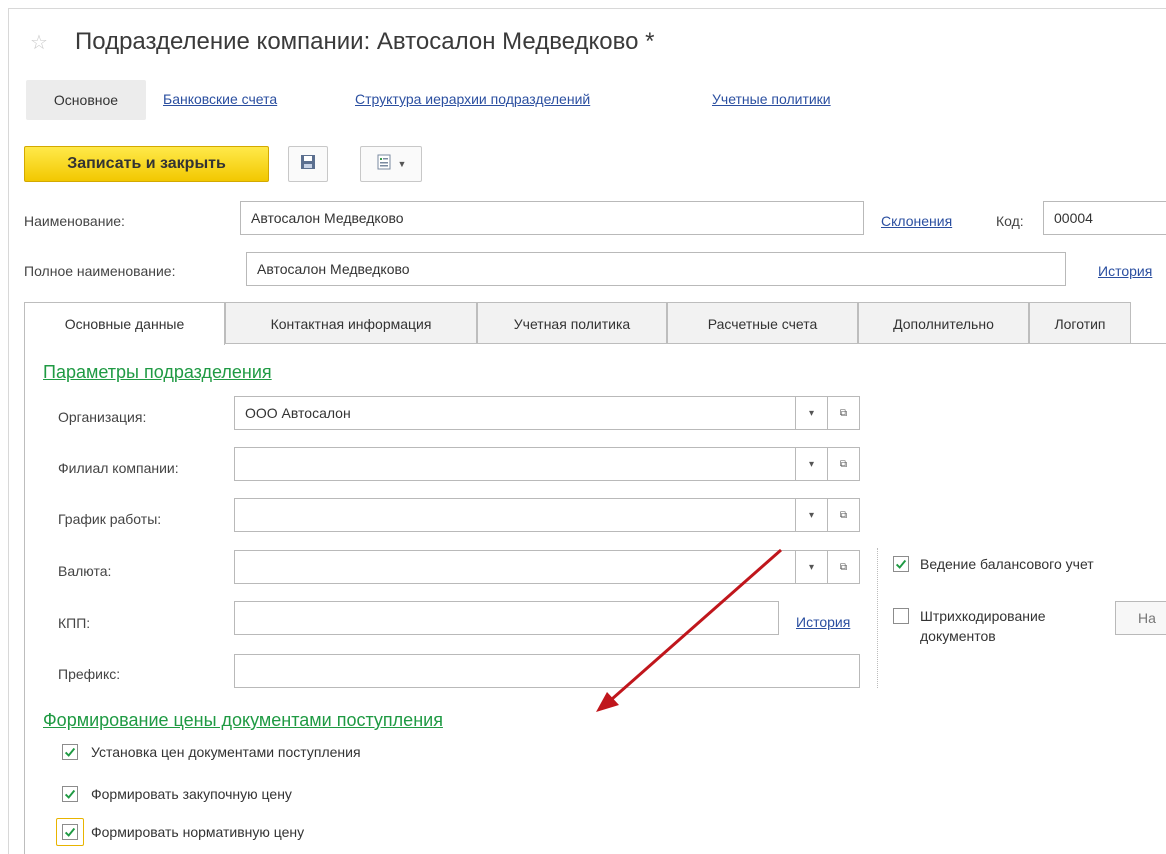 This screenshot has width=1166, height=854. I want to click on normative-price-label: Формировать нормативную цену, so click(198, 832).